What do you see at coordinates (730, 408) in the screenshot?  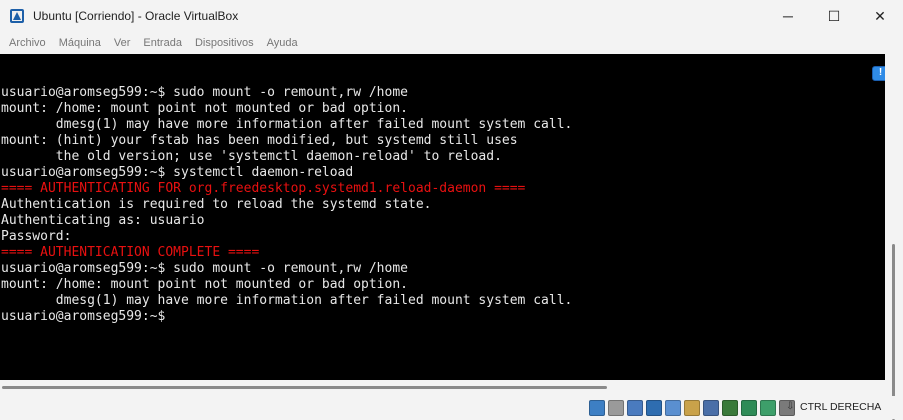 I see `video-capture-icon` at bounding box center [730, 408].